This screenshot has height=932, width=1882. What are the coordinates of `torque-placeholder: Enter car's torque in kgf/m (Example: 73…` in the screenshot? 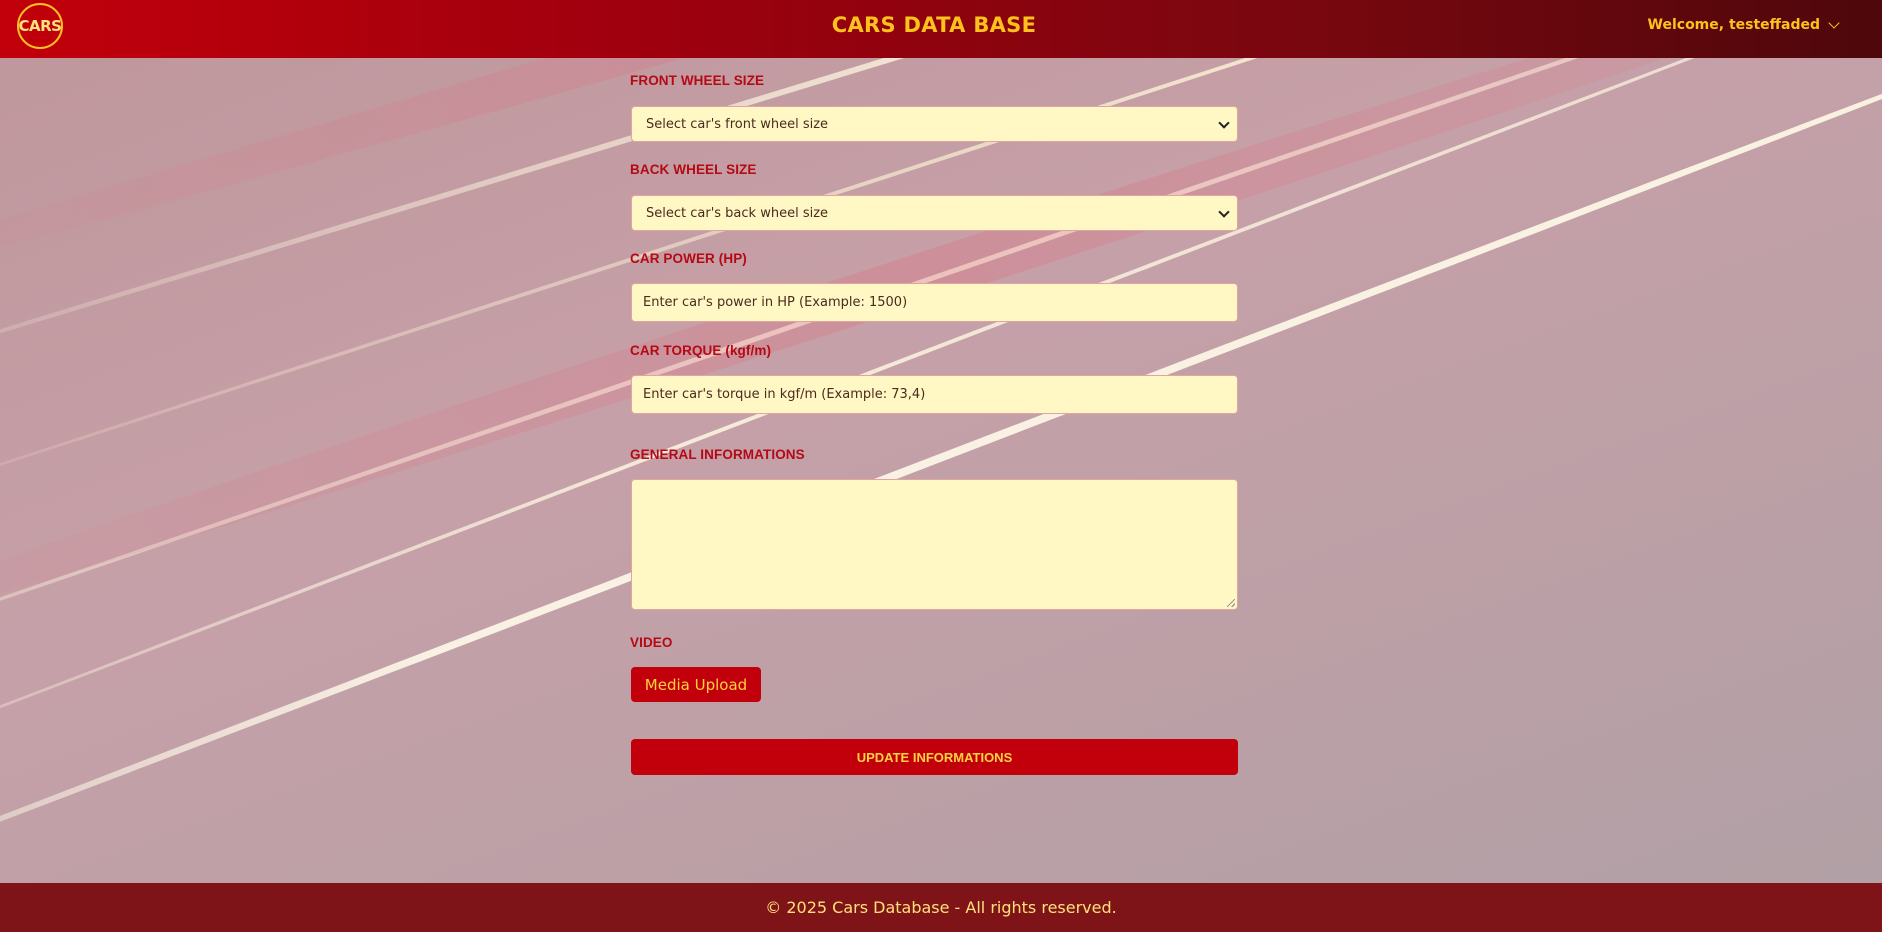 It's located at (784, 394).